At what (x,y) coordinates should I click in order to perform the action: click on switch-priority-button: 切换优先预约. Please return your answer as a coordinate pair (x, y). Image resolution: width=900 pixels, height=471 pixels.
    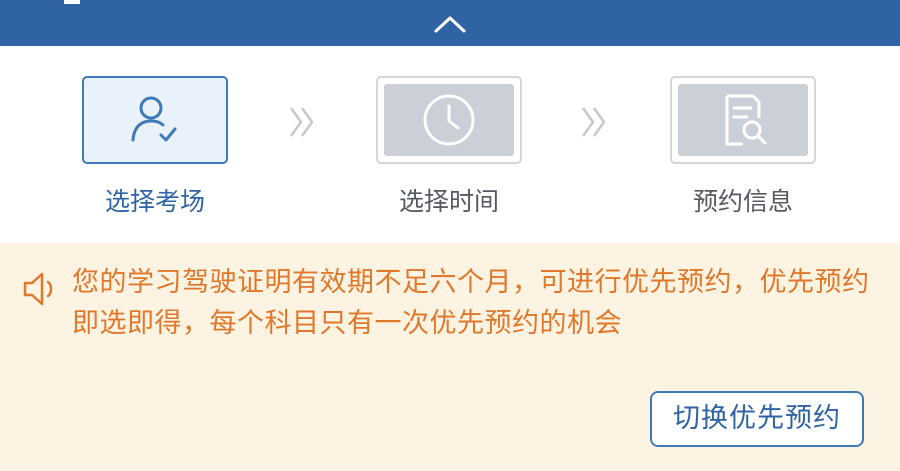
    Looking at the image, I should click on (757, 419).